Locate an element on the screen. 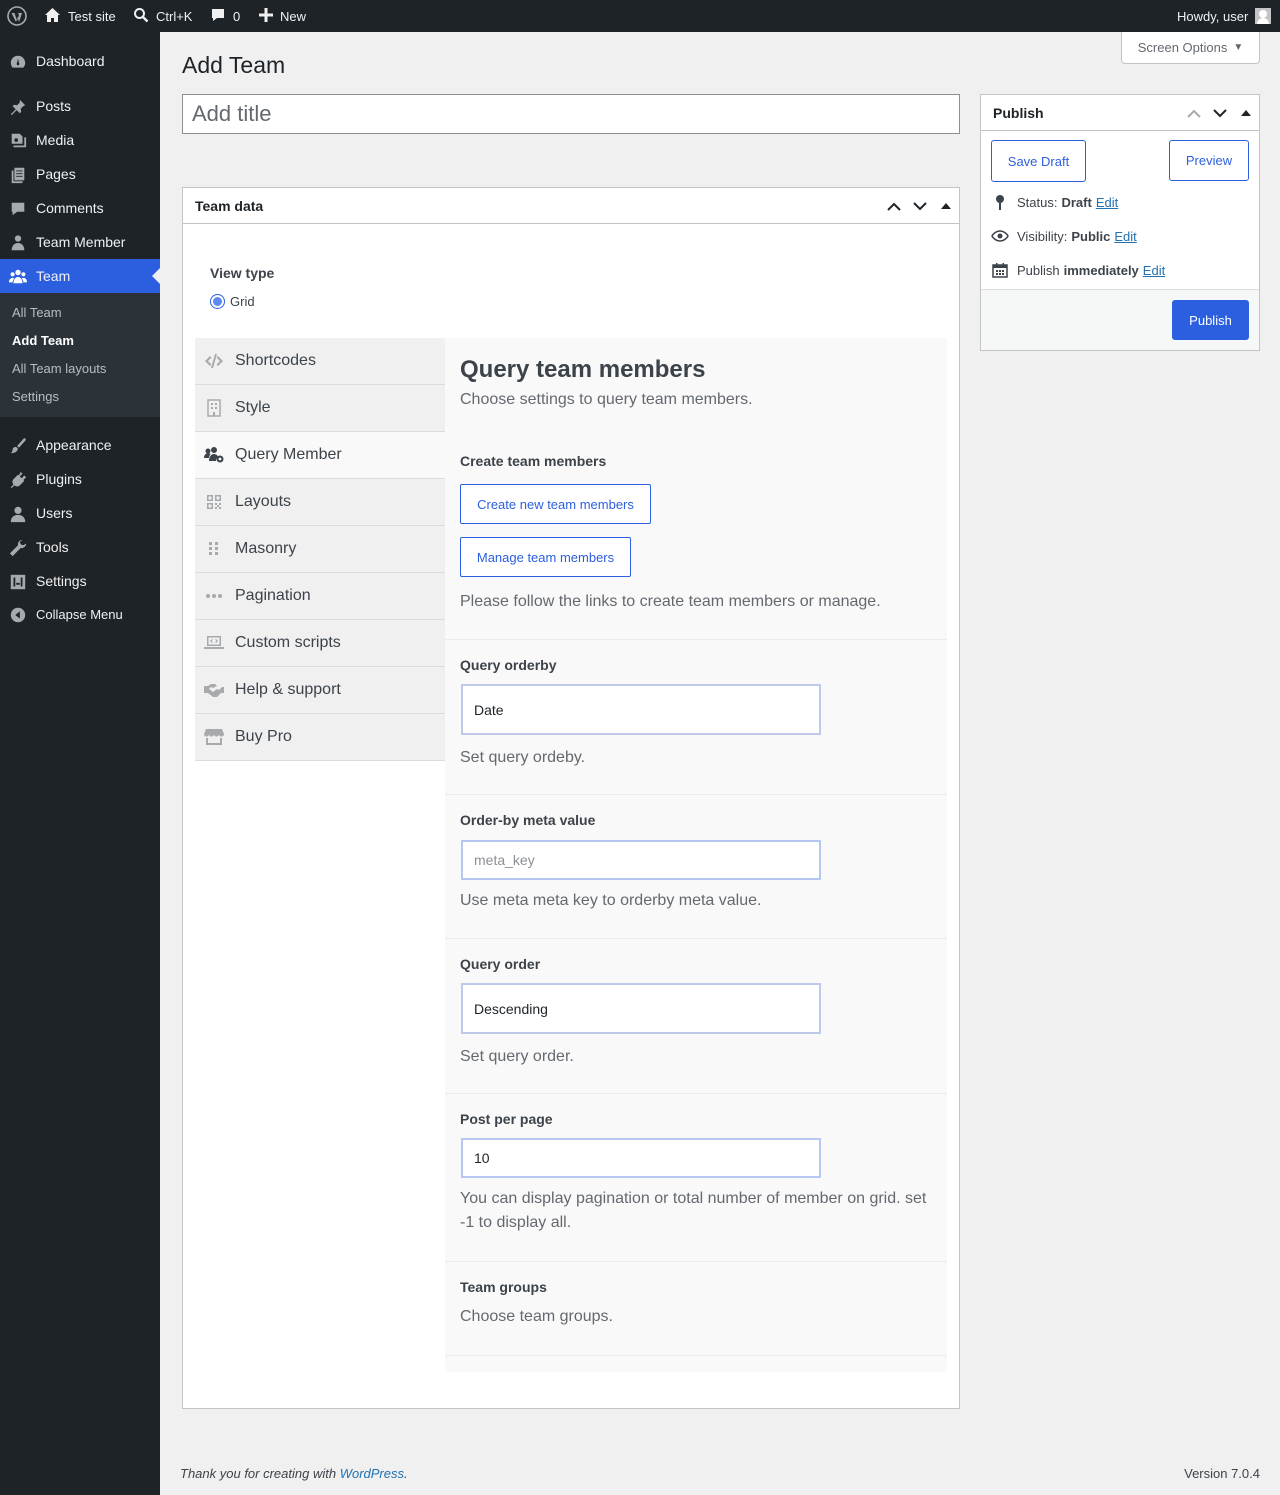 This screenshot has width=1280, height=1495. sidebar-item-posts: Posts is located at coordinates (80, 106).